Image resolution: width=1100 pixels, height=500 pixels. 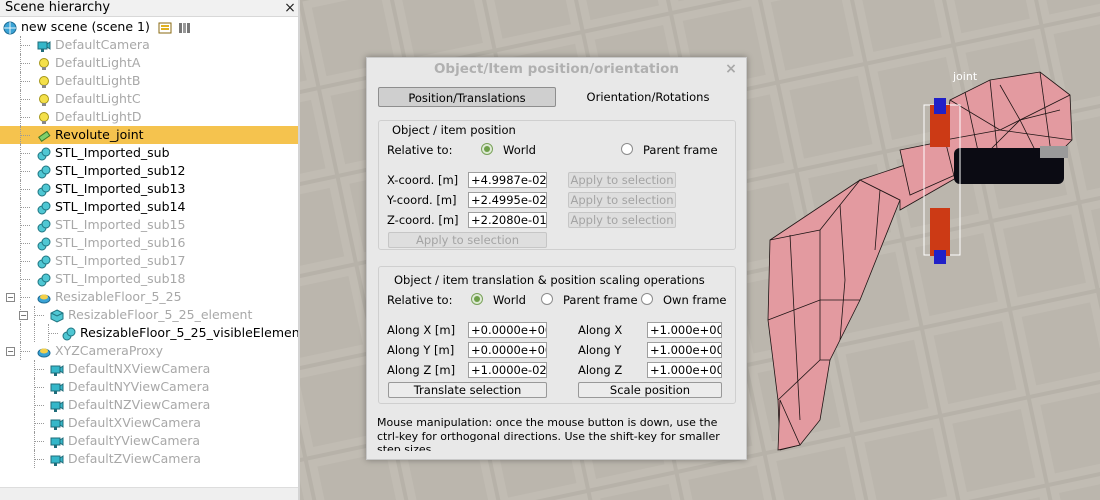 I want to click on radio-translation-world, so click(x=477, y=299).